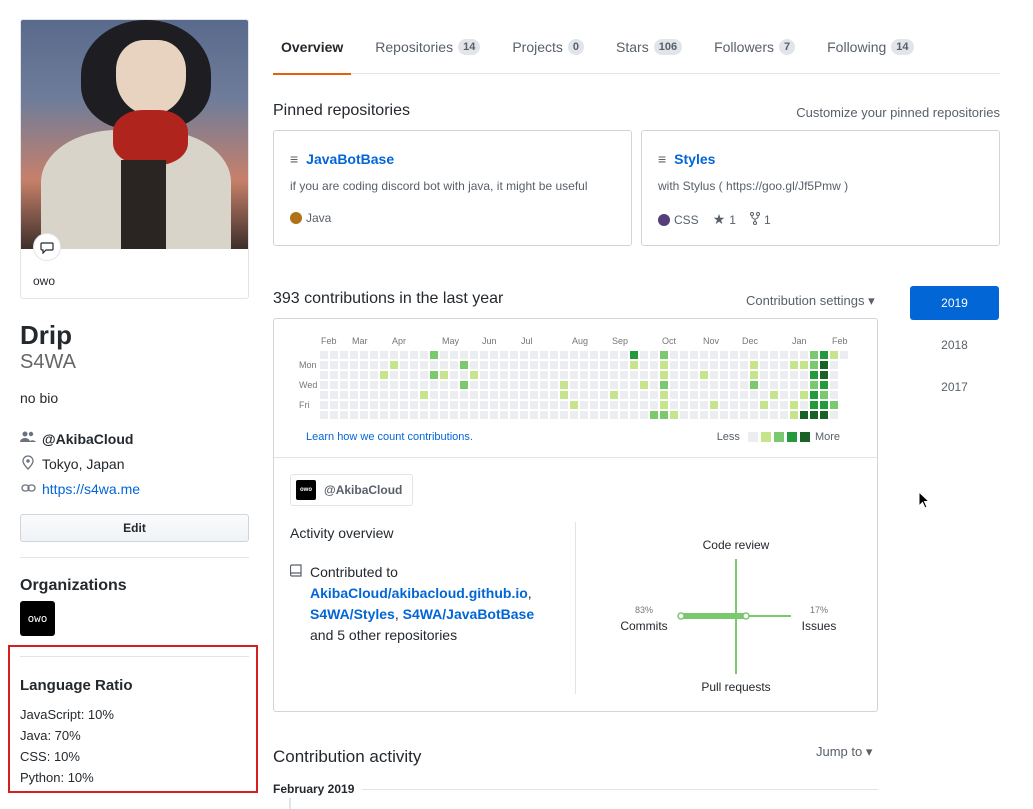 This screenshot has height=809, width=1033. I want to click on customize-pinned-link: Customize your pinned repositories, so click(898, 112).